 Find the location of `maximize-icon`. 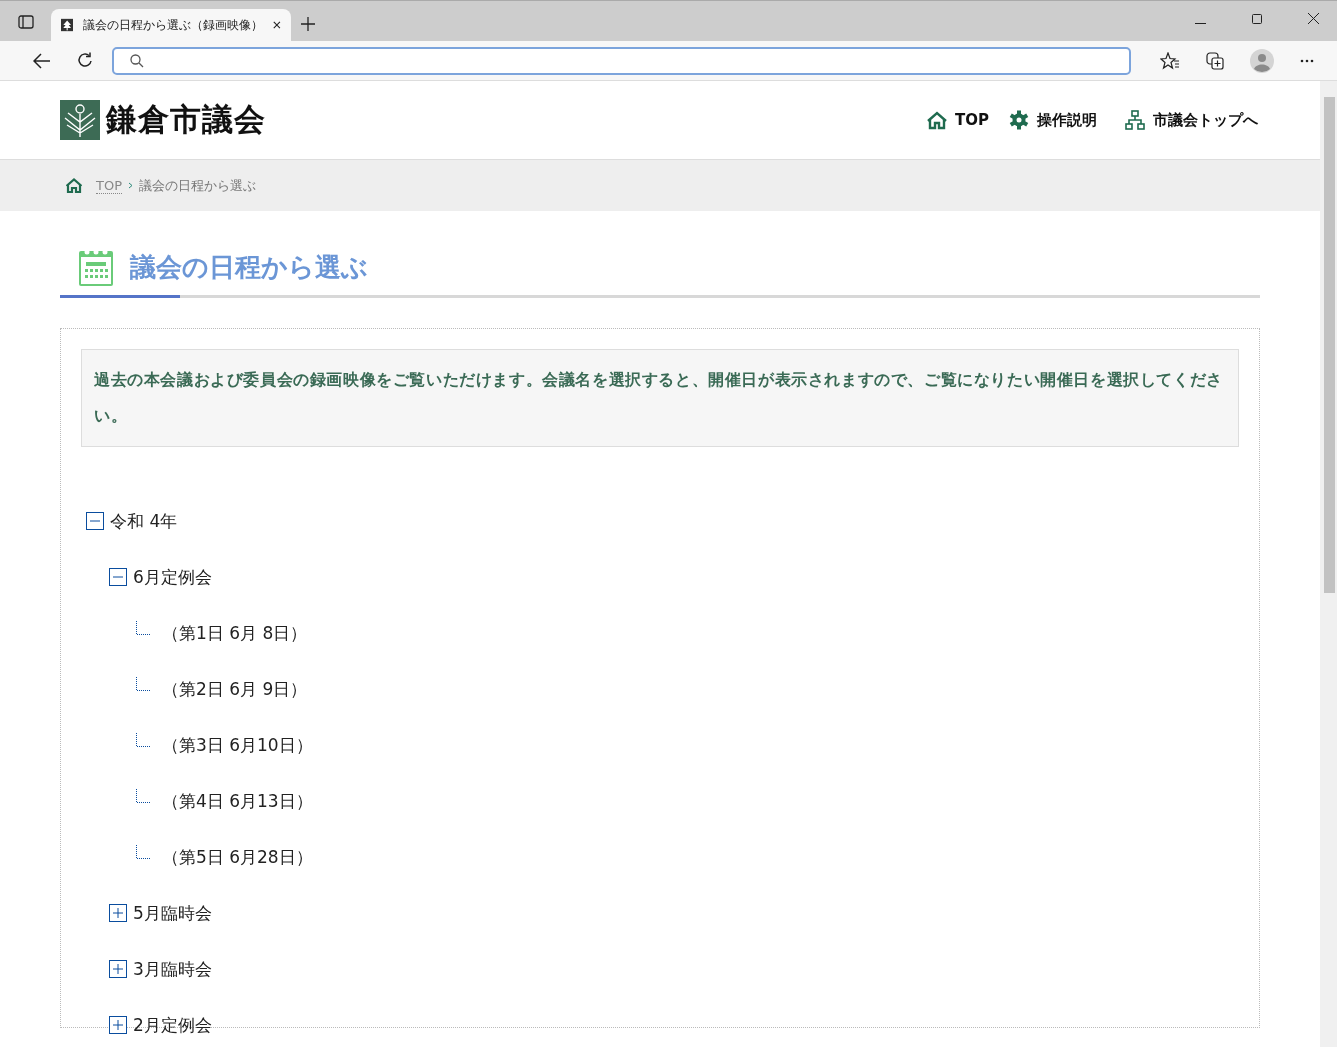

maximize-icon is located at coordinates (1257, 19).